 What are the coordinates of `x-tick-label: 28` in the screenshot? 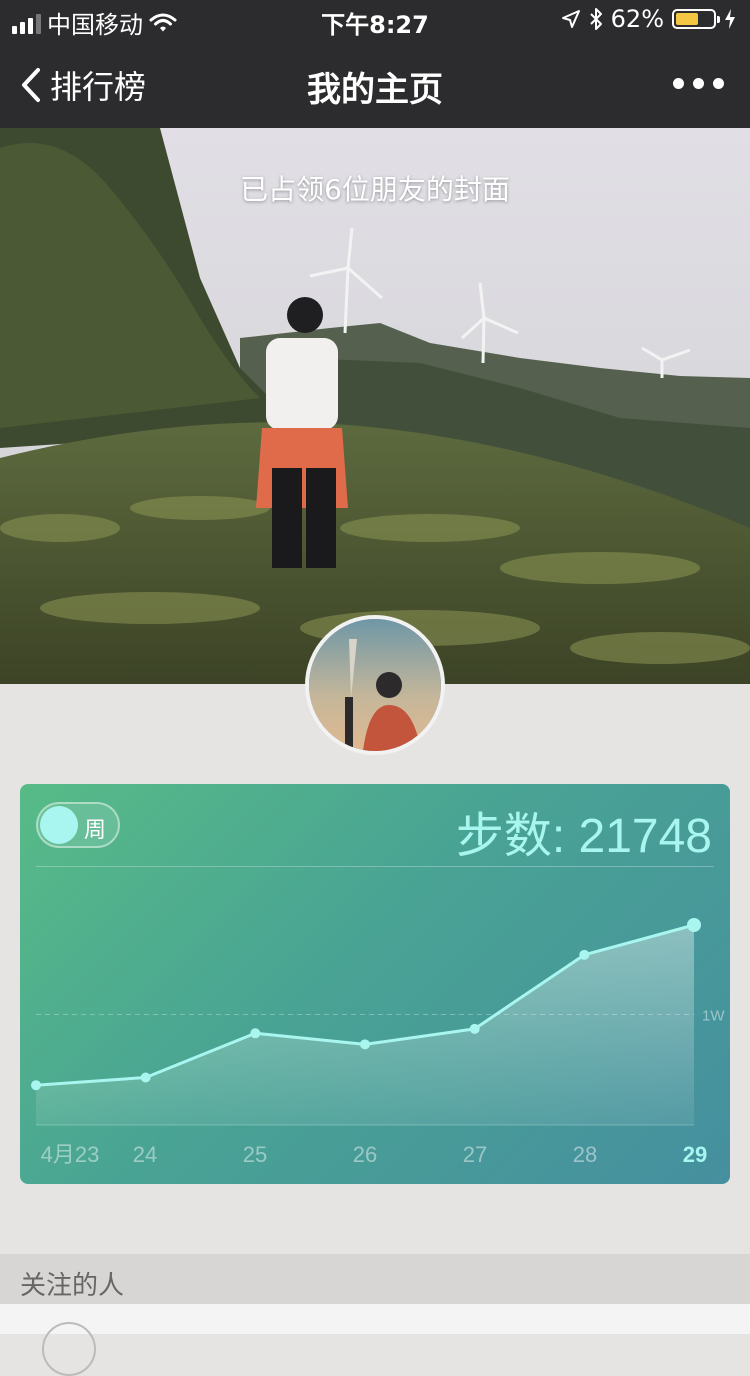 It's located at (585, 1154).